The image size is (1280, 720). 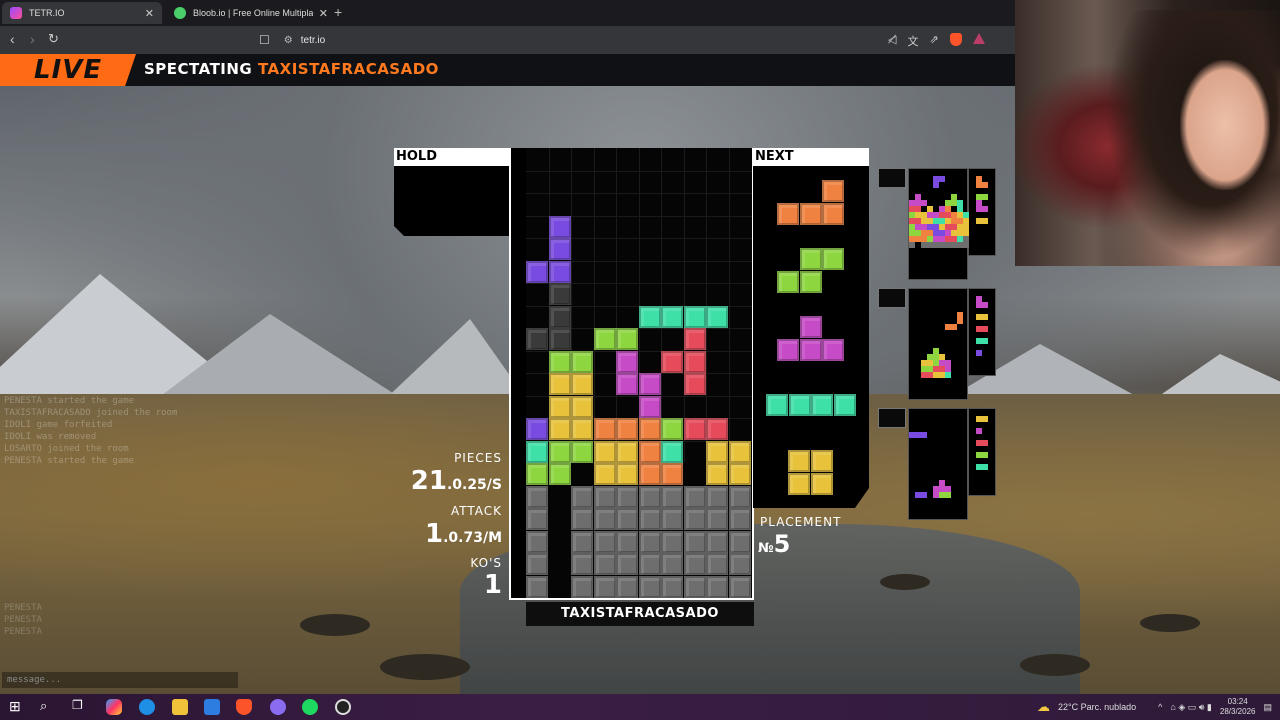 I want to click on spotify-icon, so click(x=310, y=707).